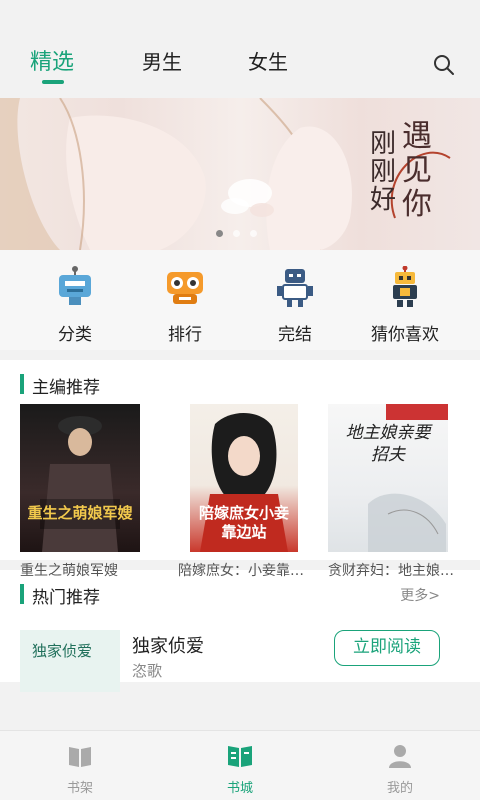  I want to click on section-title: 热门推荐, so click(66, 598).